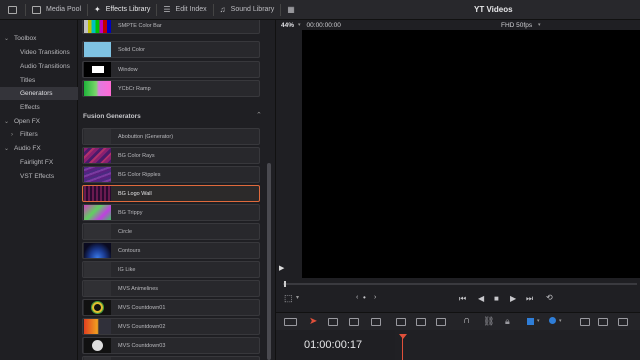 This screenshot has height=360, width=640. I want to click on sidebar-item-open-fx: ⌄ Open FX, so click(39, 121).